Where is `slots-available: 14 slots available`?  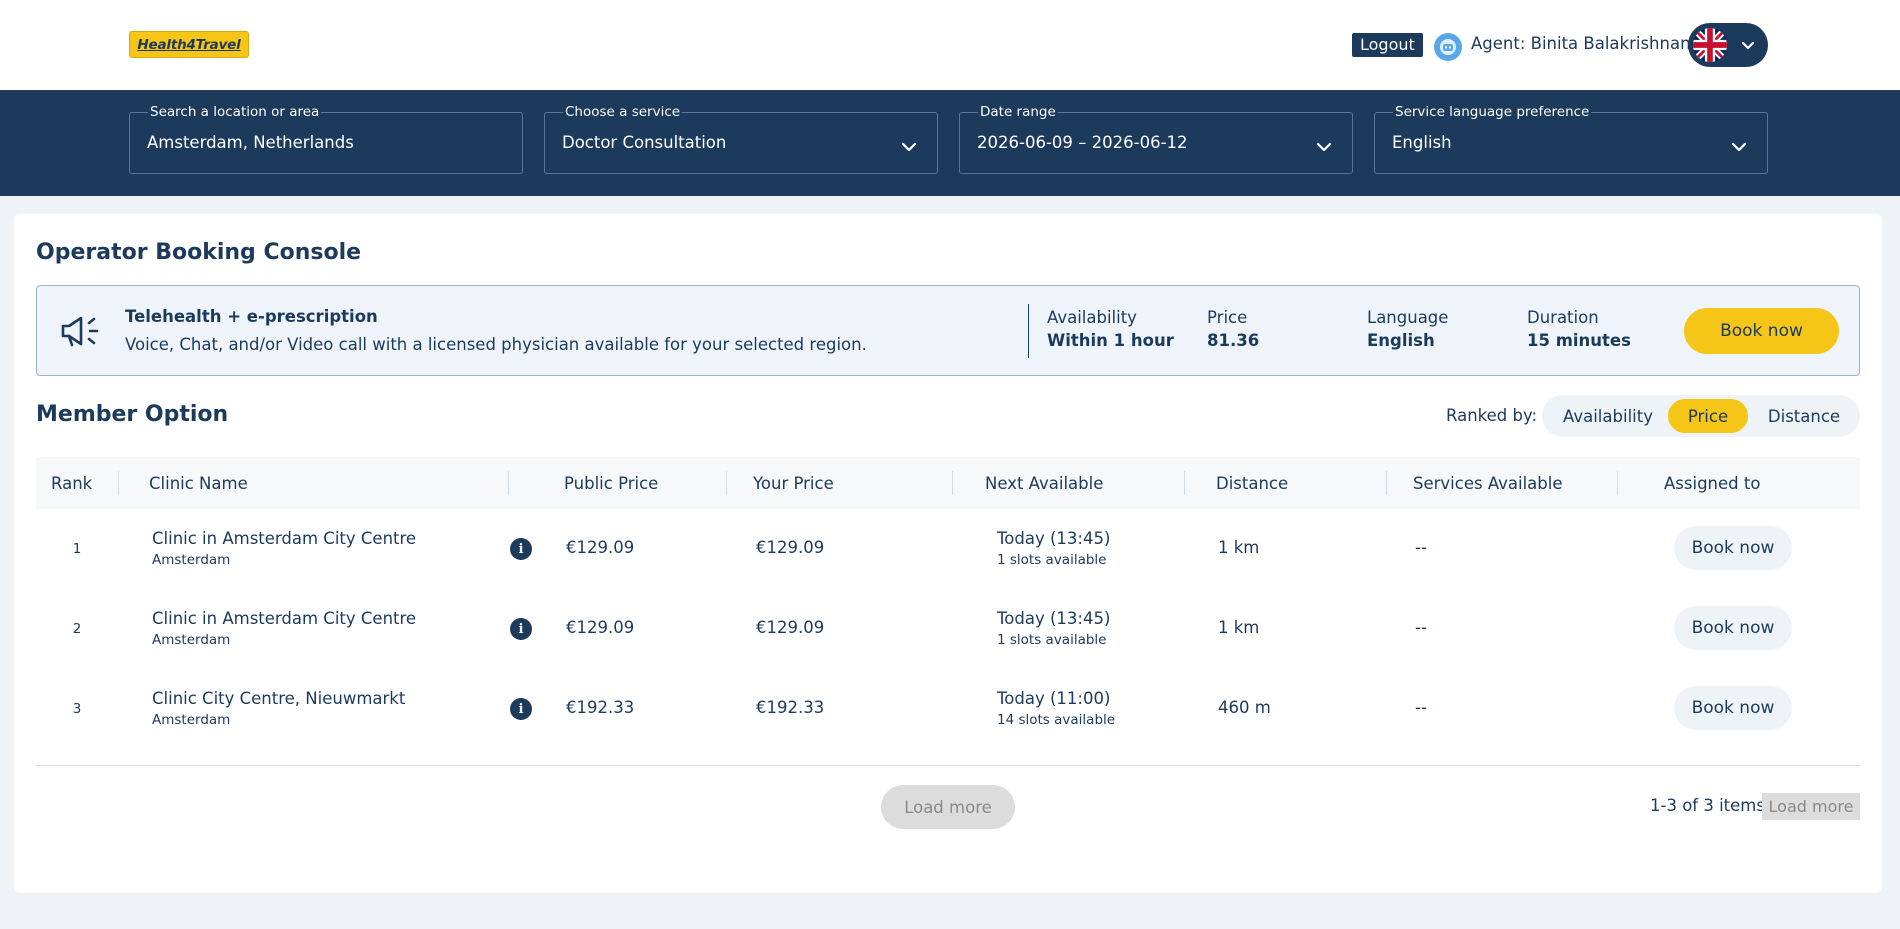
slots-available: 14 slots available is located at coordinates (1056, 720).